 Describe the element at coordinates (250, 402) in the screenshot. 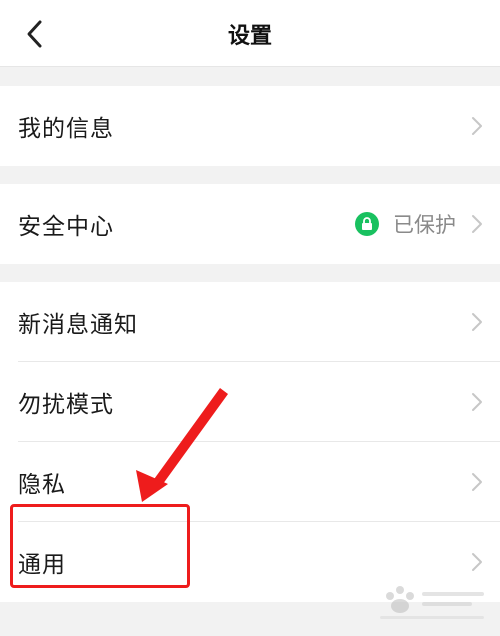

I see `settings-row-do-not-disturb: 勿扰模式` at that location.